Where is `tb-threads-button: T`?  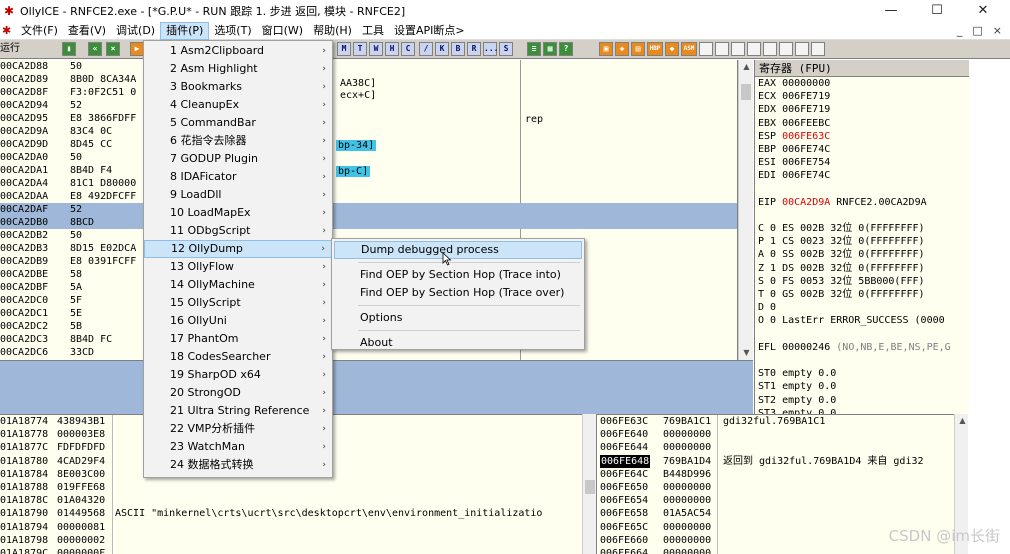 tb-threads-button: T is located at coordinates (360, 49).